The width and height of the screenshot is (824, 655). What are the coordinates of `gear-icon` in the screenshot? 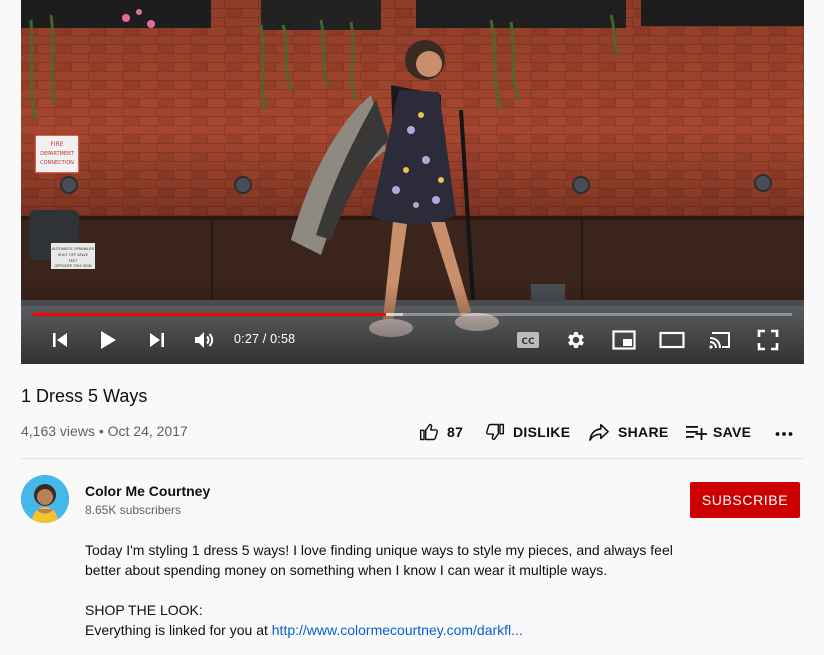 It's located at (576, 340).